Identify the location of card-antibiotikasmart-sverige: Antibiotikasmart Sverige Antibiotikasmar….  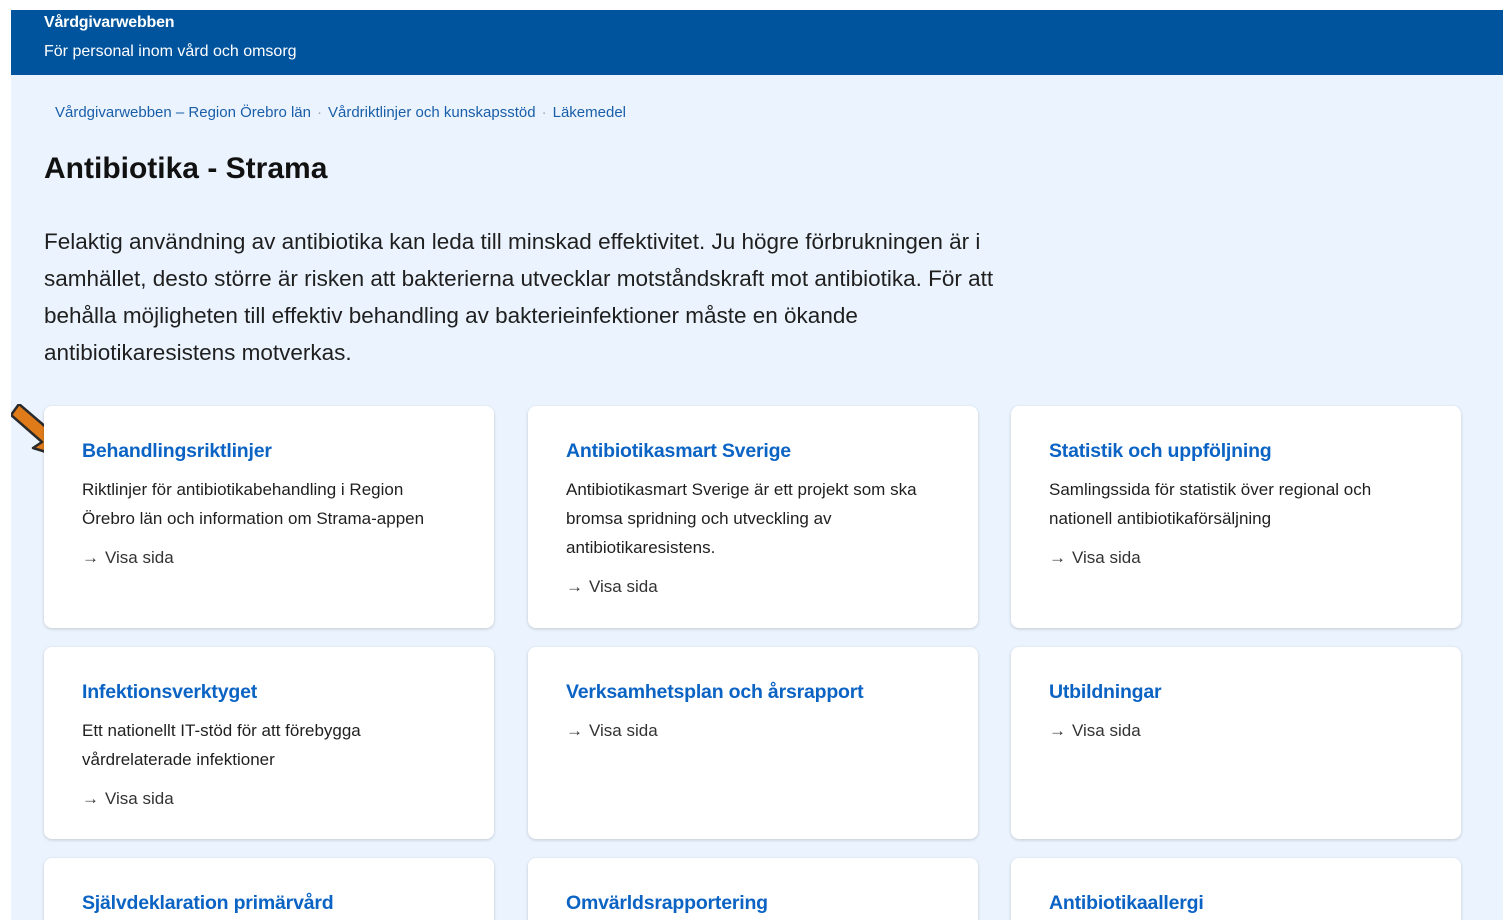
(753, 517).